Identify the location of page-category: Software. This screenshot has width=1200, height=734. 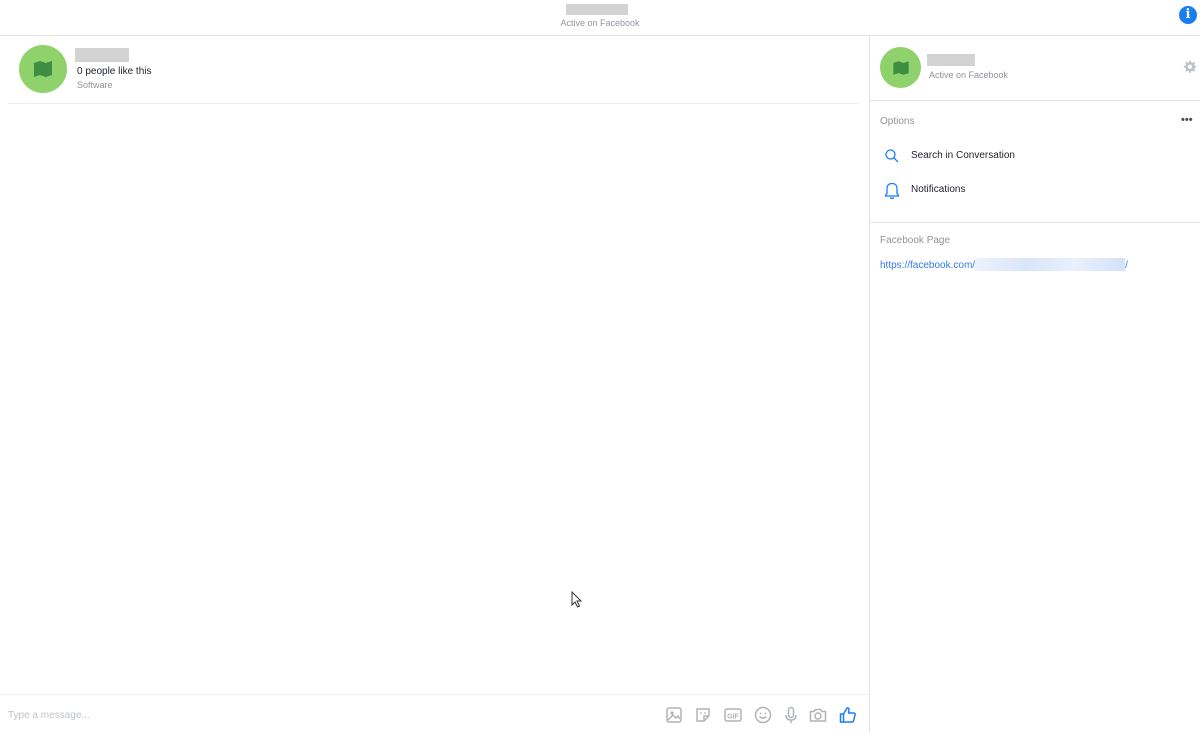
(95, 85).